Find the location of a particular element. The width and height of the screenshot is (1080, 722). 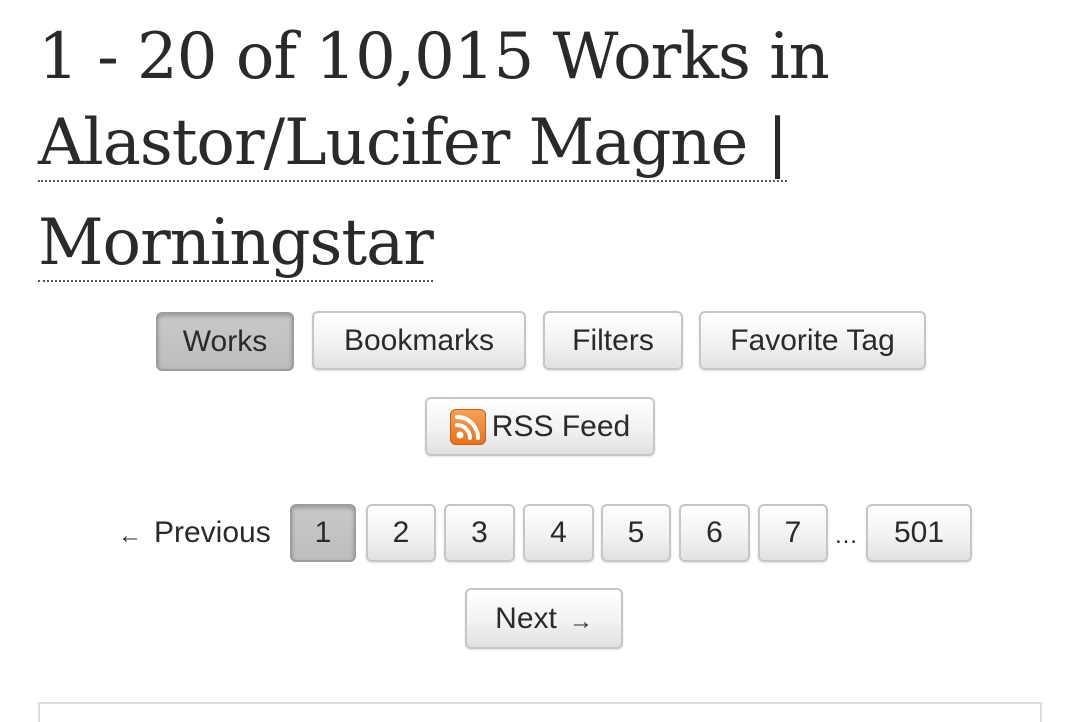

rss-icon is located at coordinates (467, 426).